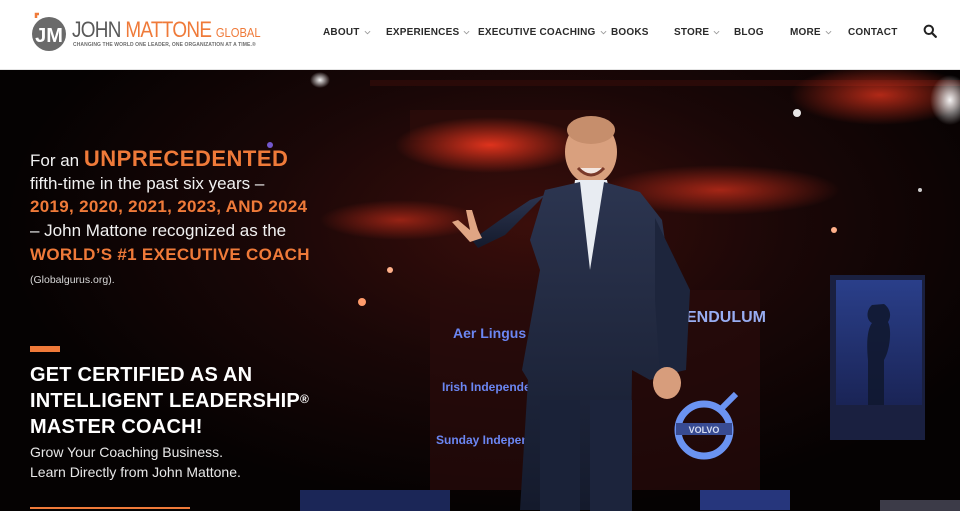  I want to click on nav-label: ABOUT, so click(341, 32).